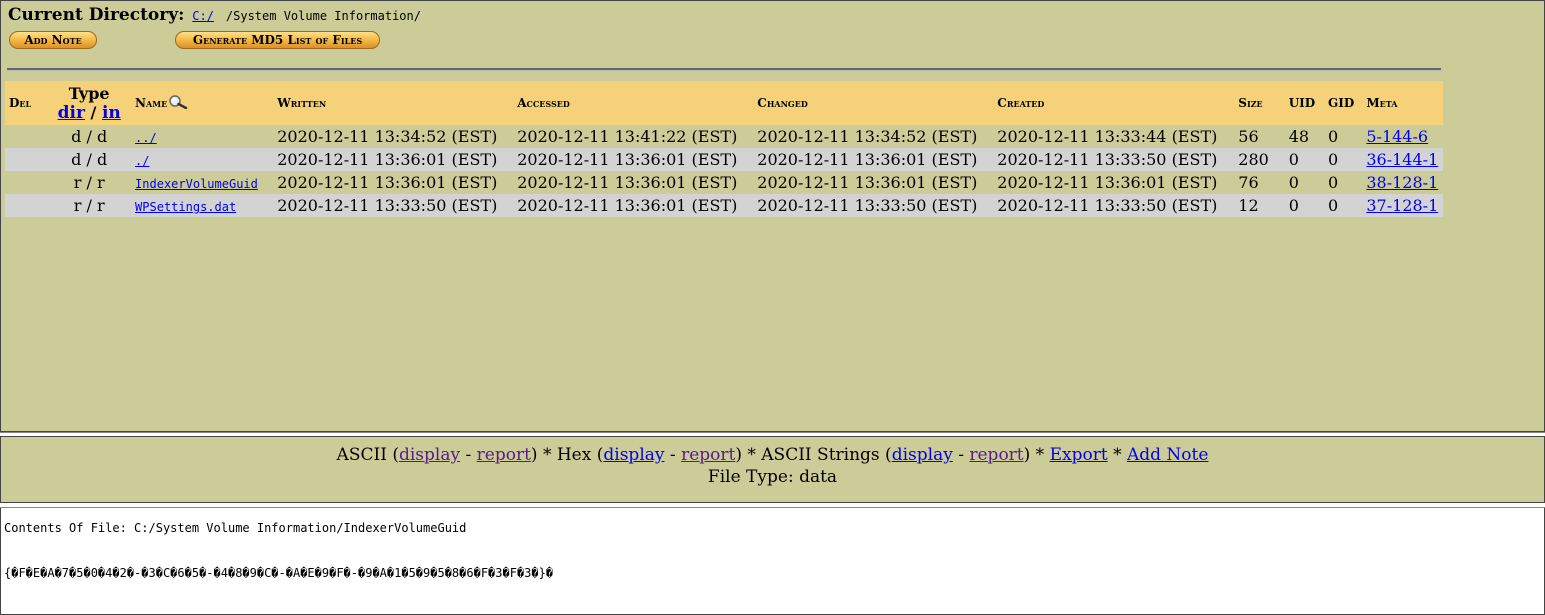  Describe the element at coordinates (1114, 136) in the screenshot. I see `created-cell: 2020-12-11 13:33:44 (EST)` at that location.